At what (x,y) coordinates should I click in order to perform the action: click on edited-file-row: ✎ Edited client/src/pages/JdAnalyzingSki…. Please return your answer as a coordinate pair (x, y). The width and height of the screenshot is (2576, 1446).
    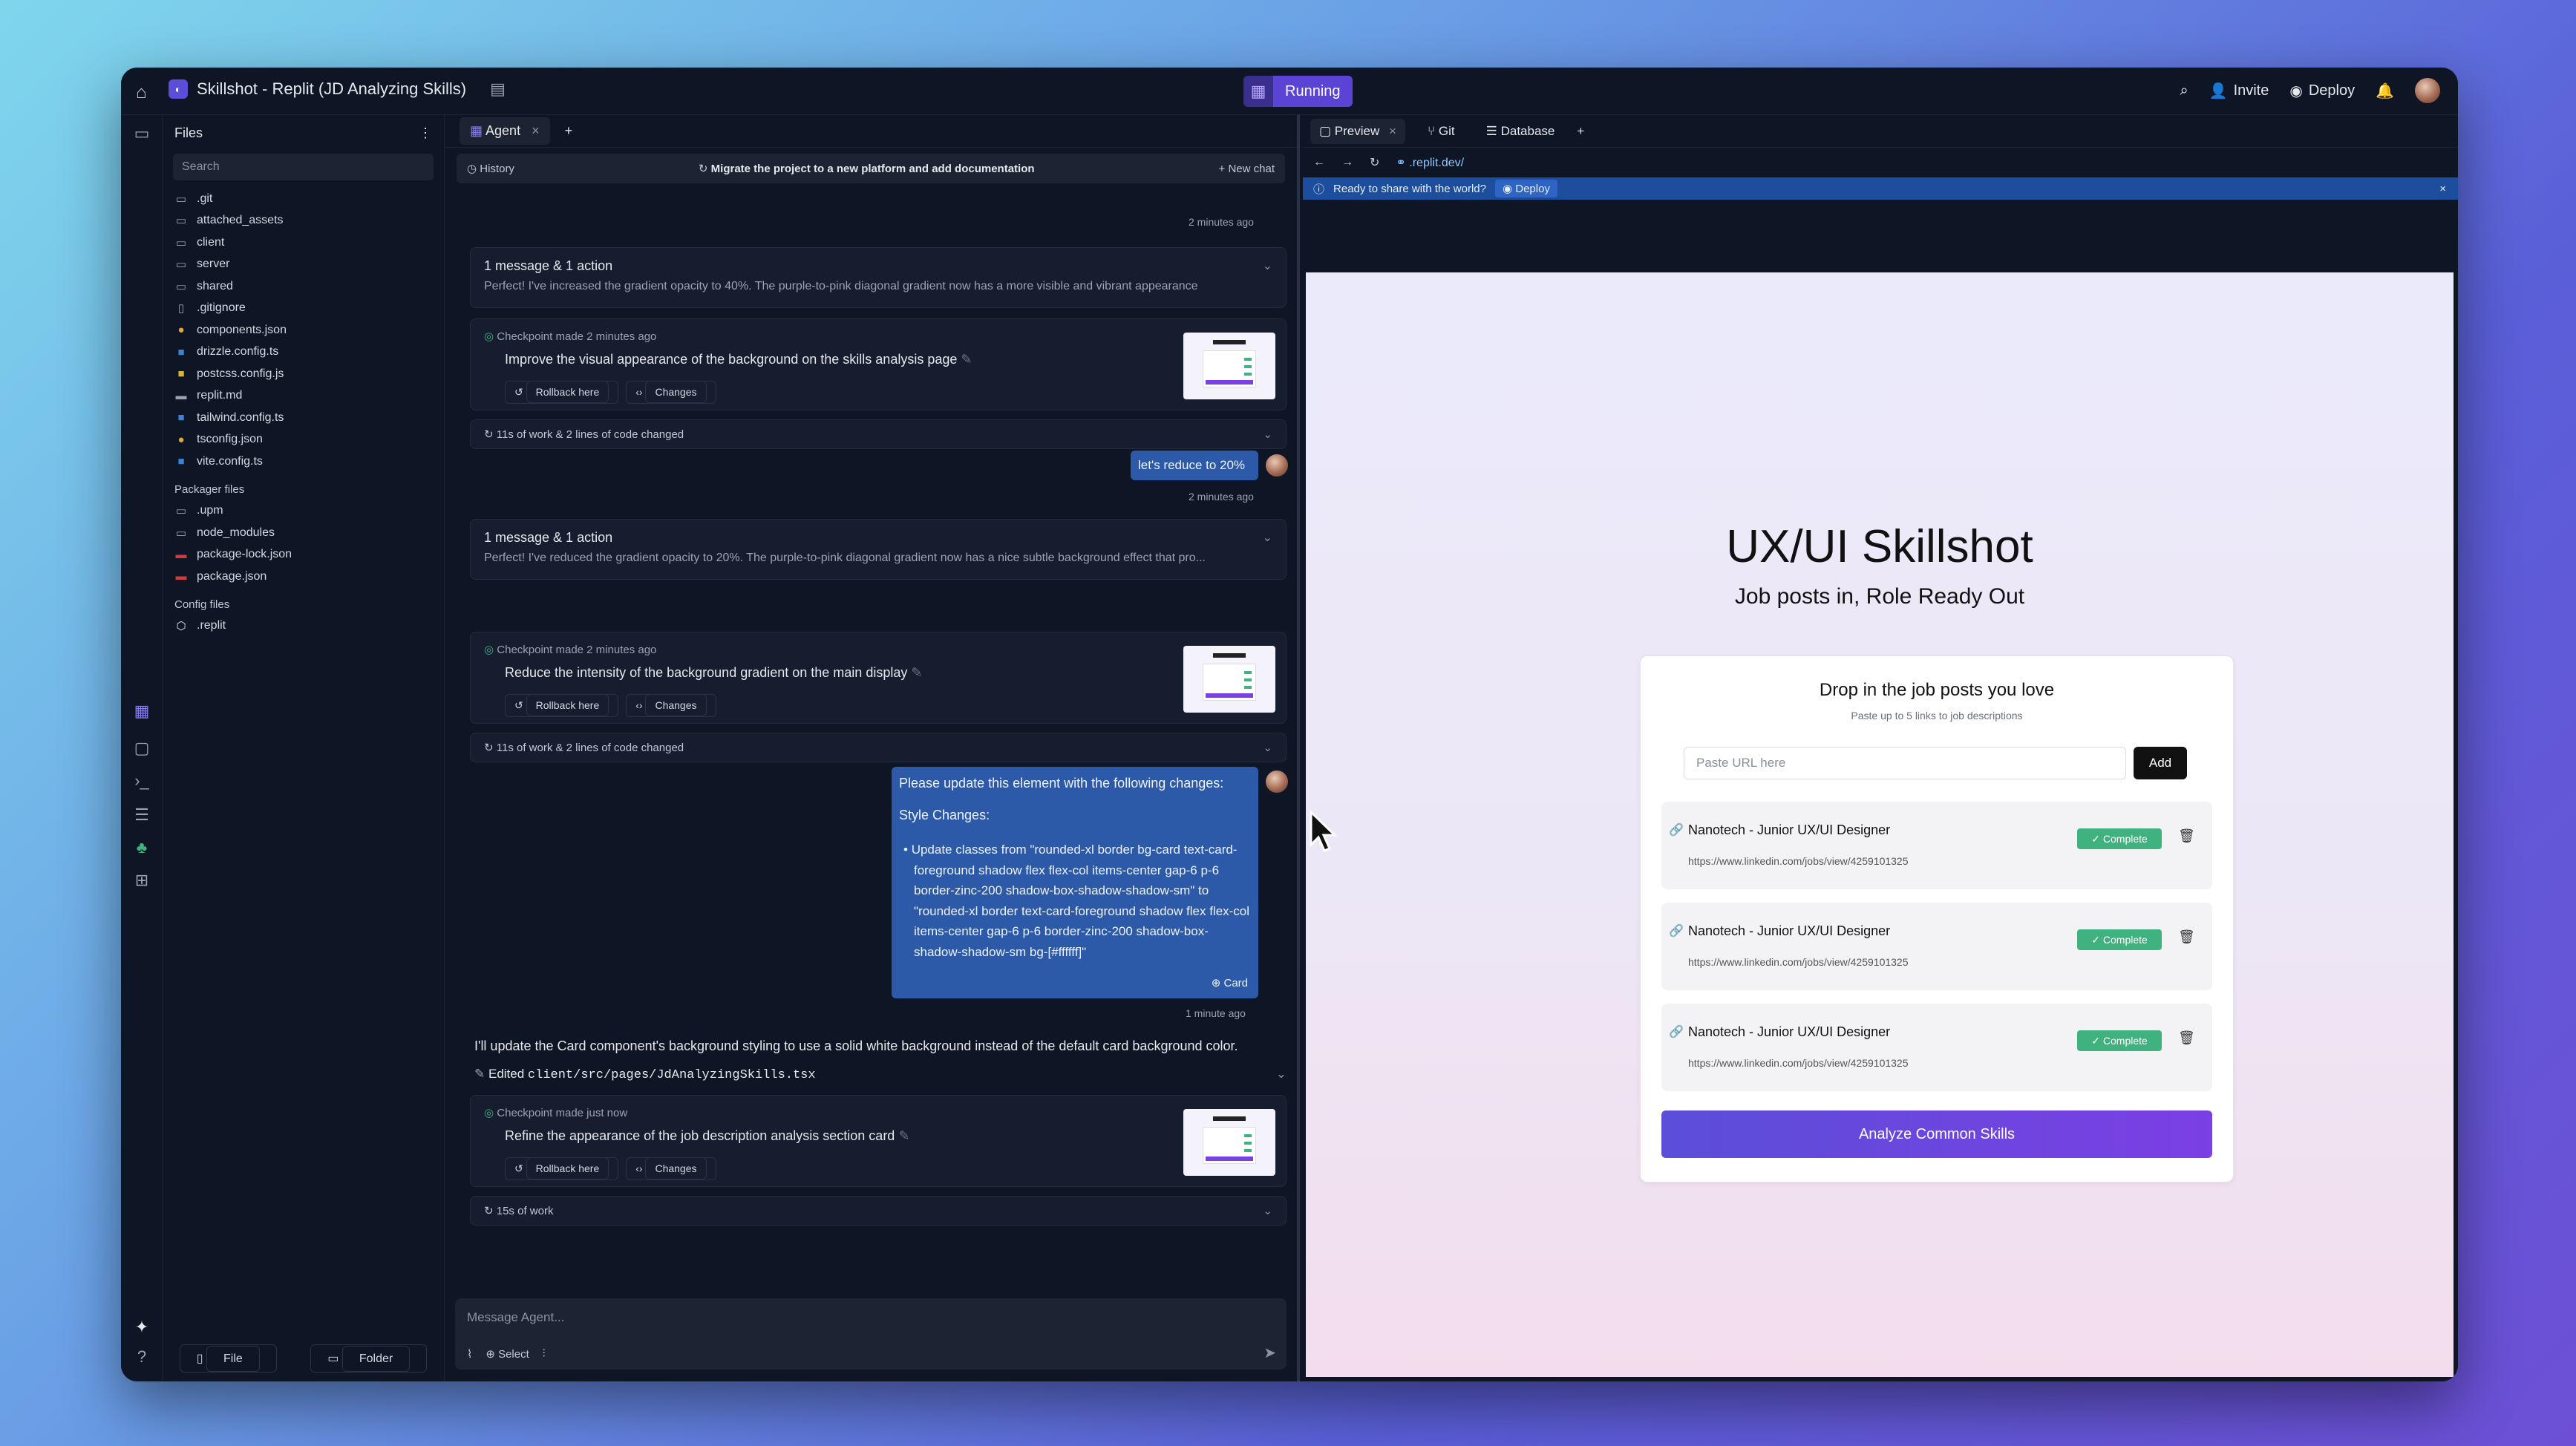
    Looking at the image, I should click on (881, 1074).